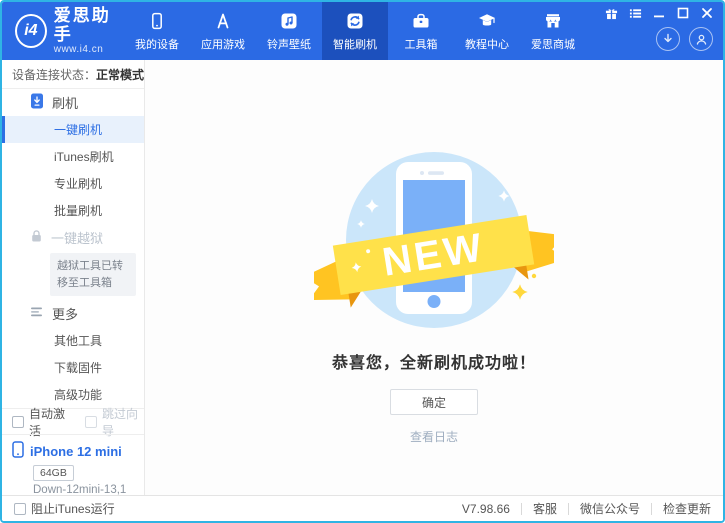 This screenshot has height=523, width=725. What do you see at coordinates (610, 508) in the screenshot?
I see `wechat-account-link: 微信公众号` at bounding box center [610, 508].